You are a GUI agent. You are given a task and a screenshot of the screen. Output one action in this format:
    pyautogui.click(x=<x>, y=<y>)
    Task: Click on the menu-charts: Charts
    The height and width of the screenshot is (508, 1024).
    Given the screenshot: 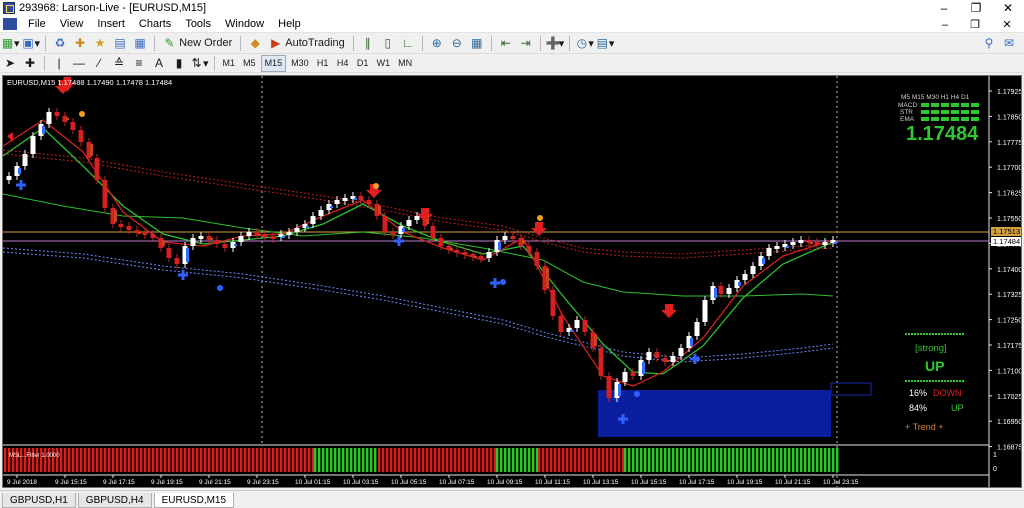 What is the action you would take?
    pyautogui.click(x=155, y=24)
    